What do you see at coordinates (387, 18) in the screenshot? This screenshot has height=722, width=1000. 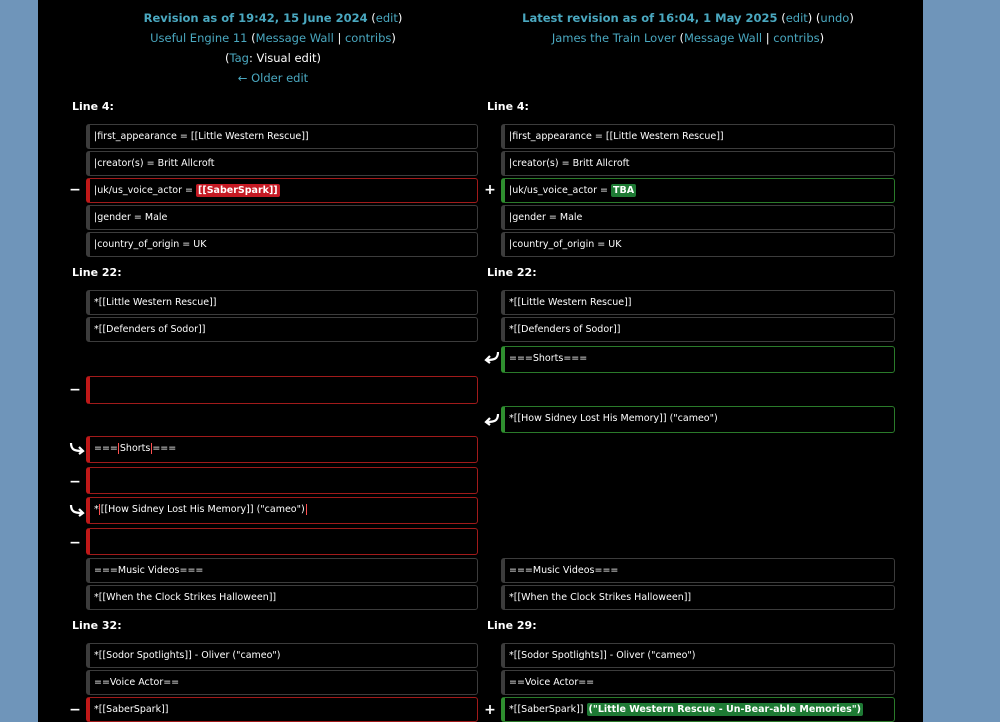 I see `left-edit-link: edit` at bounding box center [387, 18].